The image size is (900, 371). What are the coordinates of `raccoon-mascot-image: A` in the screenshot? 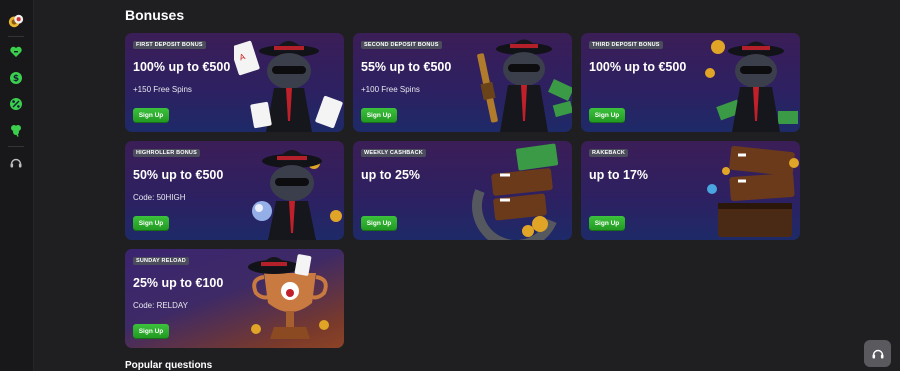 It's located at (288, 86).